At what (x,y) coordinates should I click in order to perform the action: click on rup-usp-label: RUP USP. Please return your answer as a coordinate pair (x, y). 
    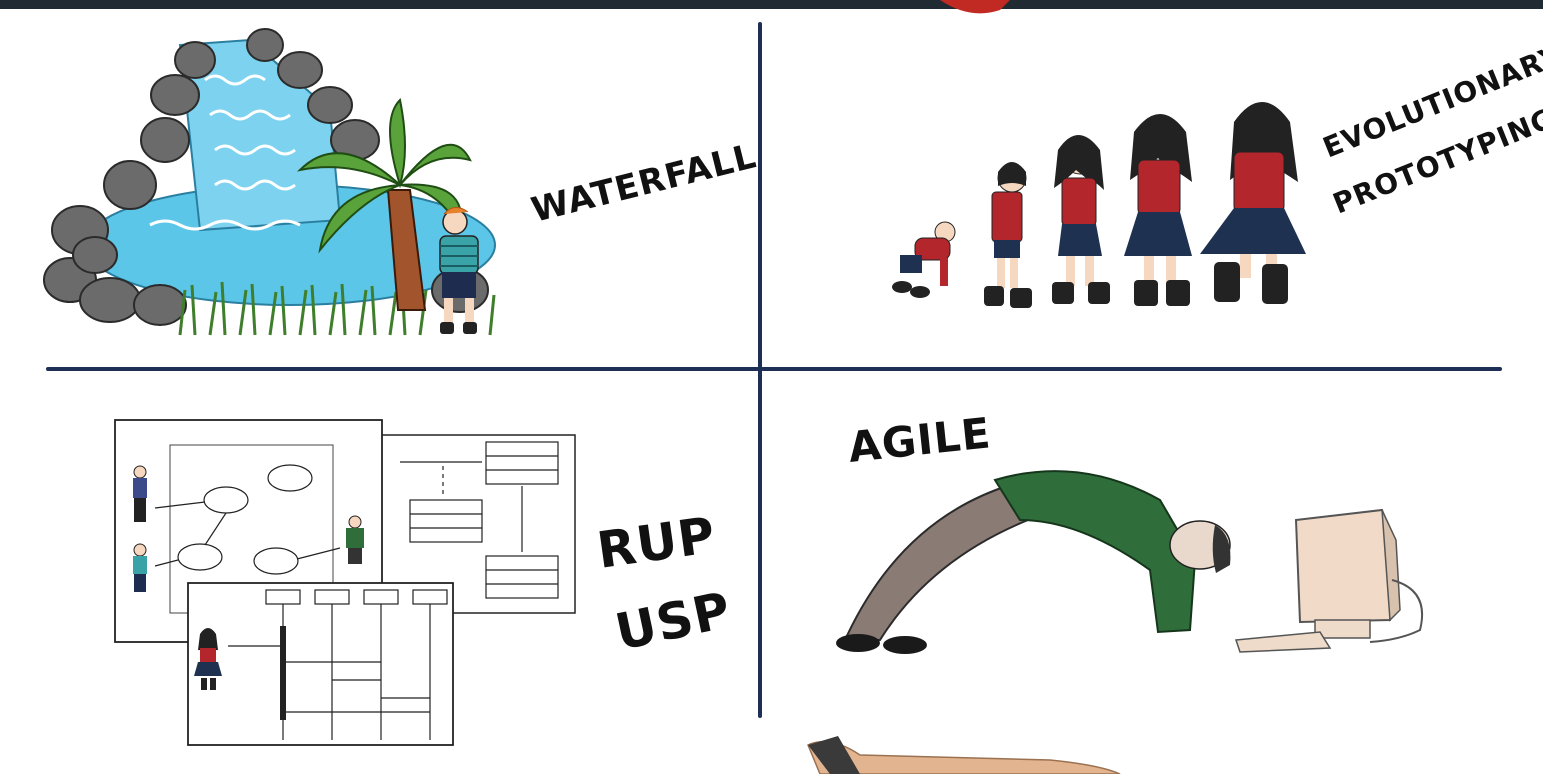
    Looking at the image, I should click on (665, 584).